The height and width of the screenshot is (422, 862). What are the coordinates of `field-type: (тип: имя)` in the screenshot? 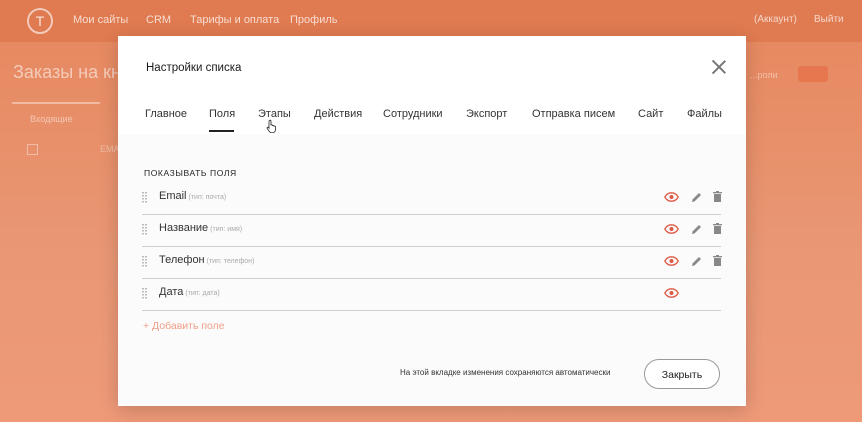 It's located at (226, 229).